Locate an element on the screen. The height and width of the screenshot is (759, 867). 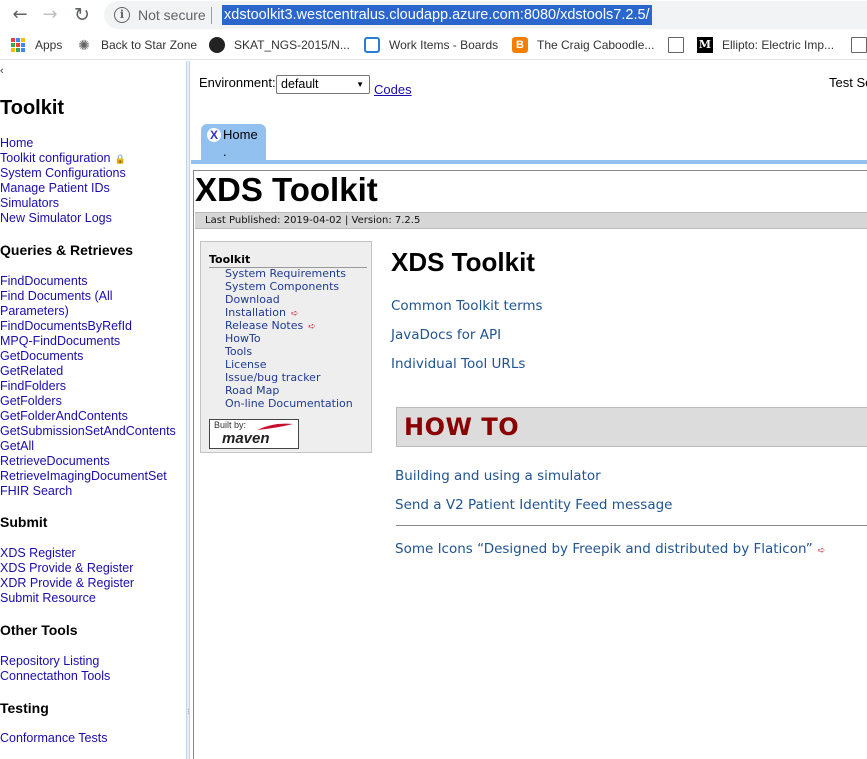
nav-link: RetrieveImagingDocumentSet is located at coordinates (83, 476).